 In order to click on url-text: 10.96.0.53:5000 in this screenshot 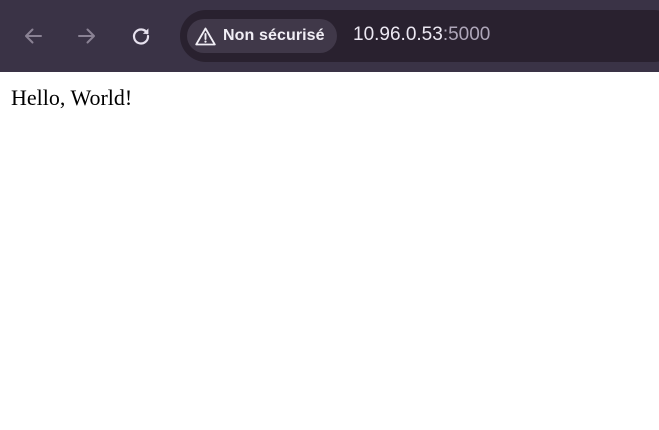, I will do `click(421, 35)`.